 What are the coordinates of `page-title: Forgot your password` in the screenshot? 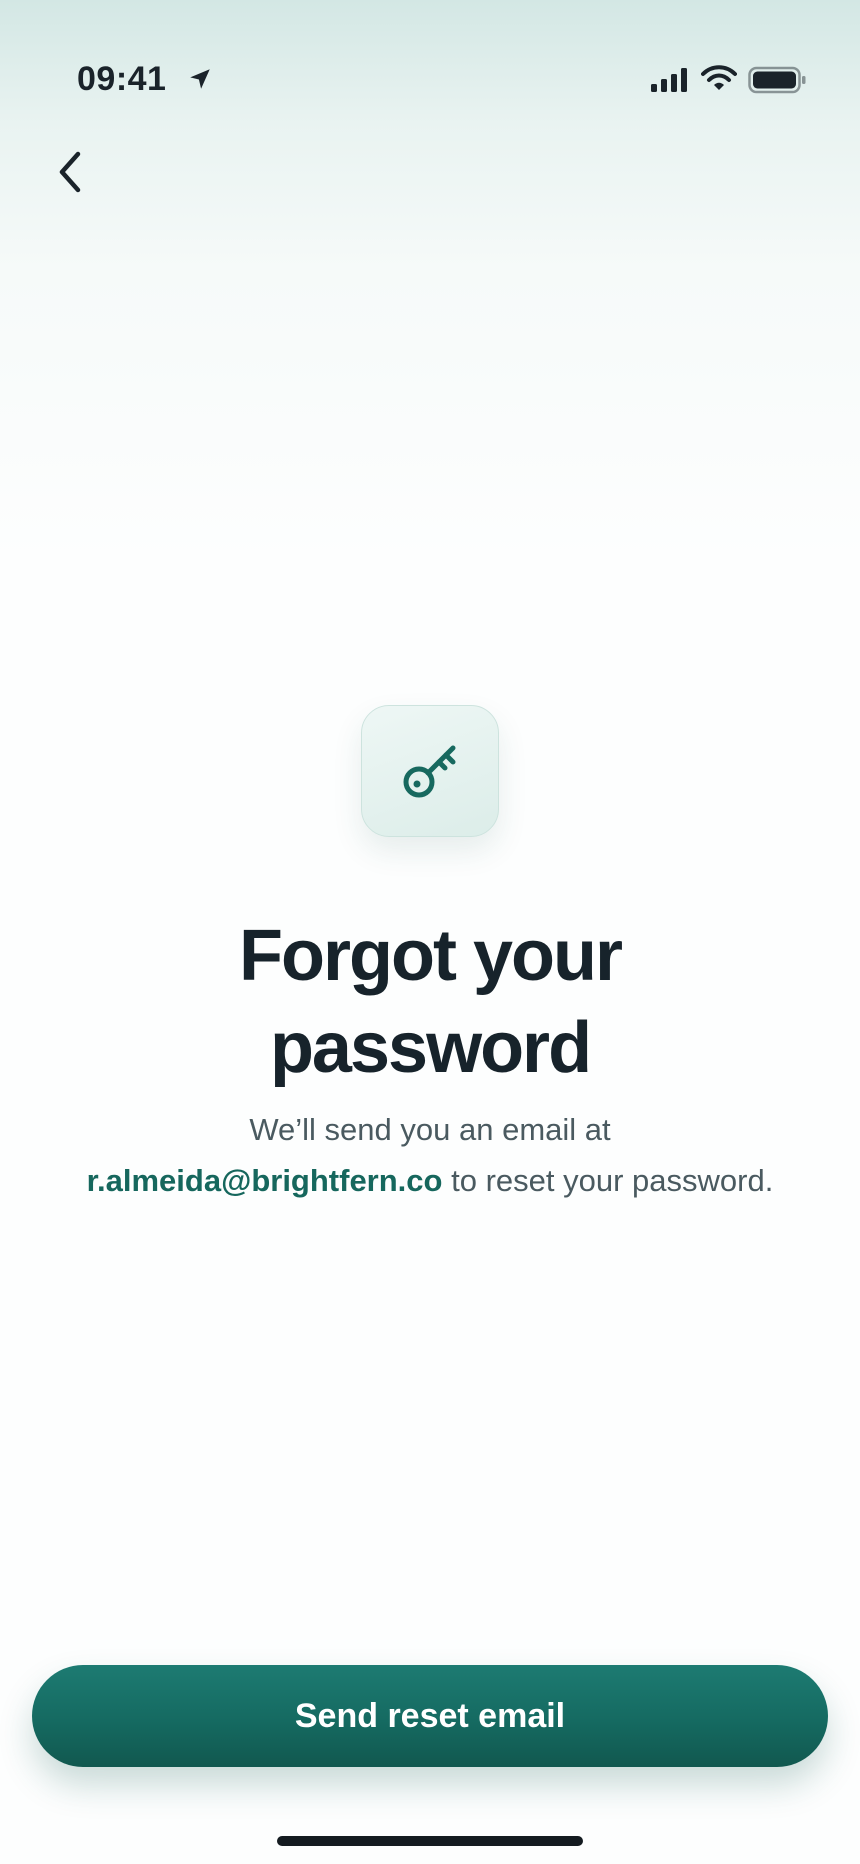 It's located at (430, 1002).